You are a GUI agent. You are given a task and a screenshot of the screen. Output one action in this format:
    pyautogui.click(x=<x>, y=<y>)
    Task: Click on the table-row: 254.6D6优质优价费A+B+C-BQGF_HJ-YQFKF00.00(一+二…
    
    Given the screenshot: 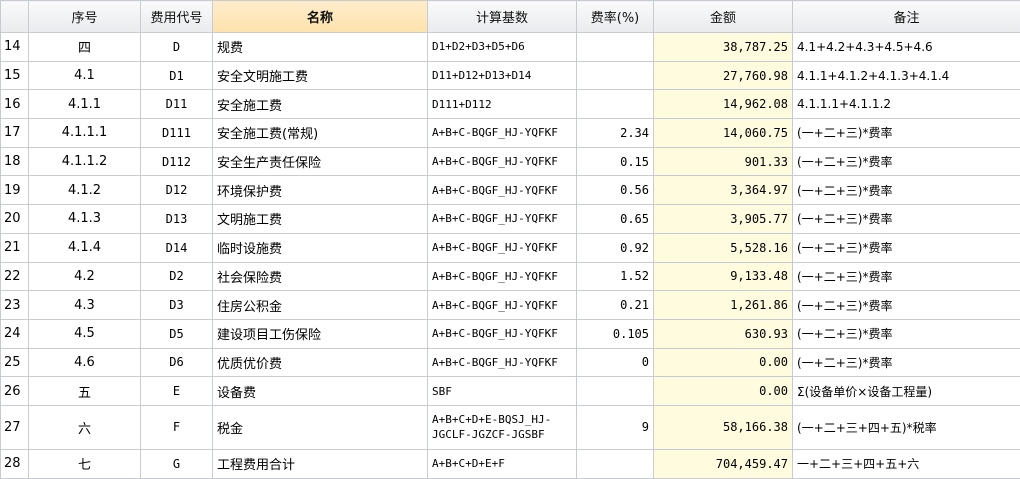 What is the action you would take?
    pyautogui.click(x=510, y=362)
    